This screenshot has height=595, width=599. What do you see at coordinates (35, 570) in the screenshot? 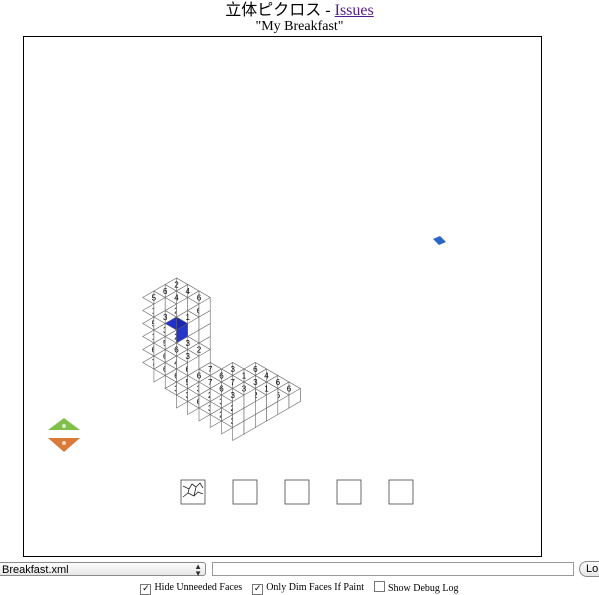
I see `file-select-value: Breakfast.xml` at bounding box center [35, 570].